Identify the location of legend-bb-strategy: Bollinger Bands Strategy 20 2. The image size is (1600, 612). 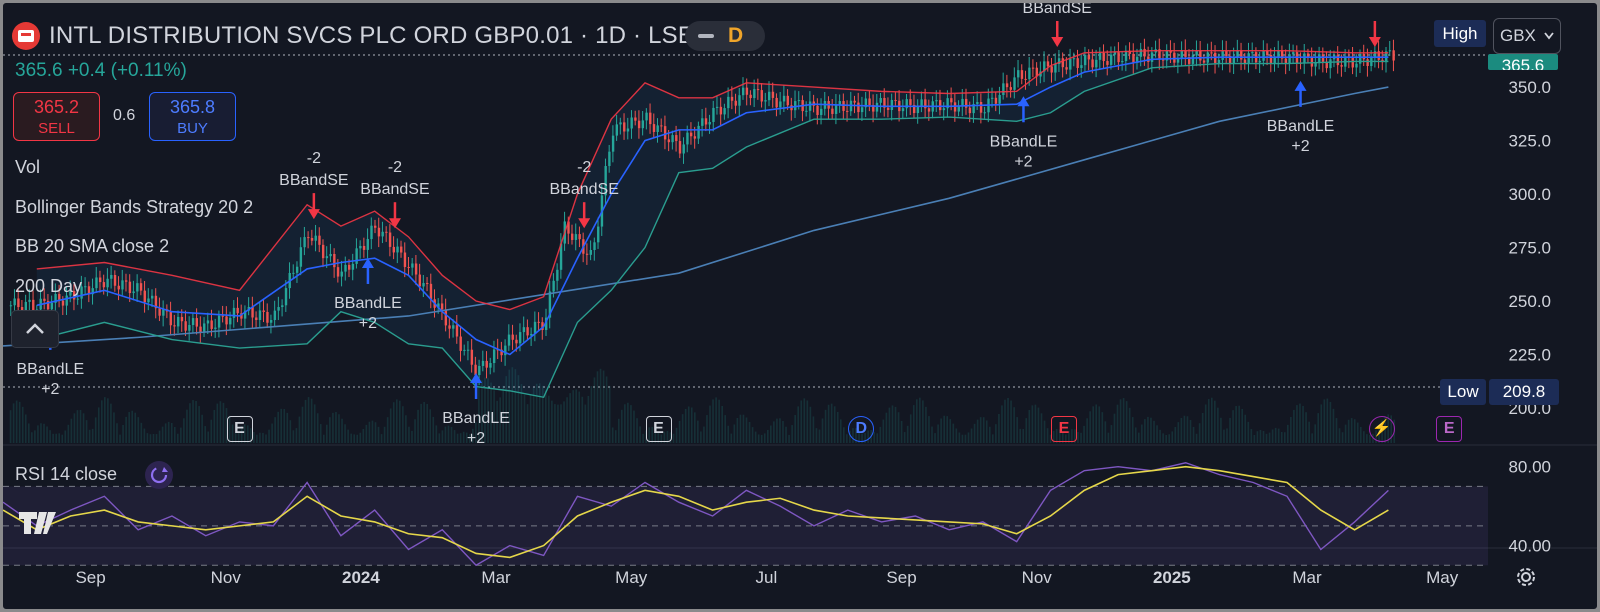
(134, 207).